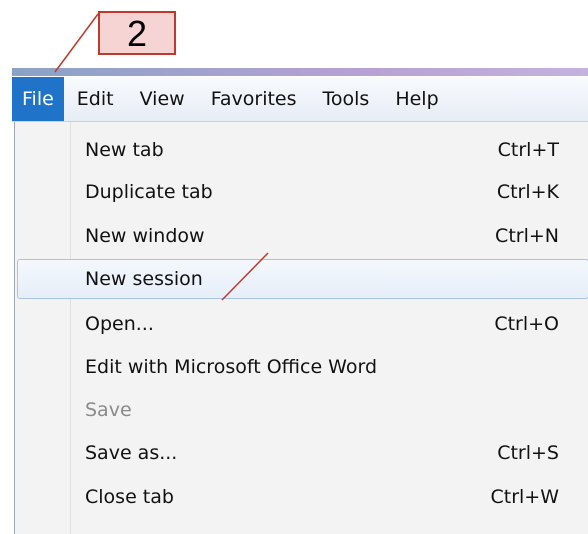 The height and width of the screenshot is (534, 588). What do you see at coordinates (526, 324) in the screenshot?
I see `menu-item-shortcut: Ctrl+O` at bounding box center [526, 324].